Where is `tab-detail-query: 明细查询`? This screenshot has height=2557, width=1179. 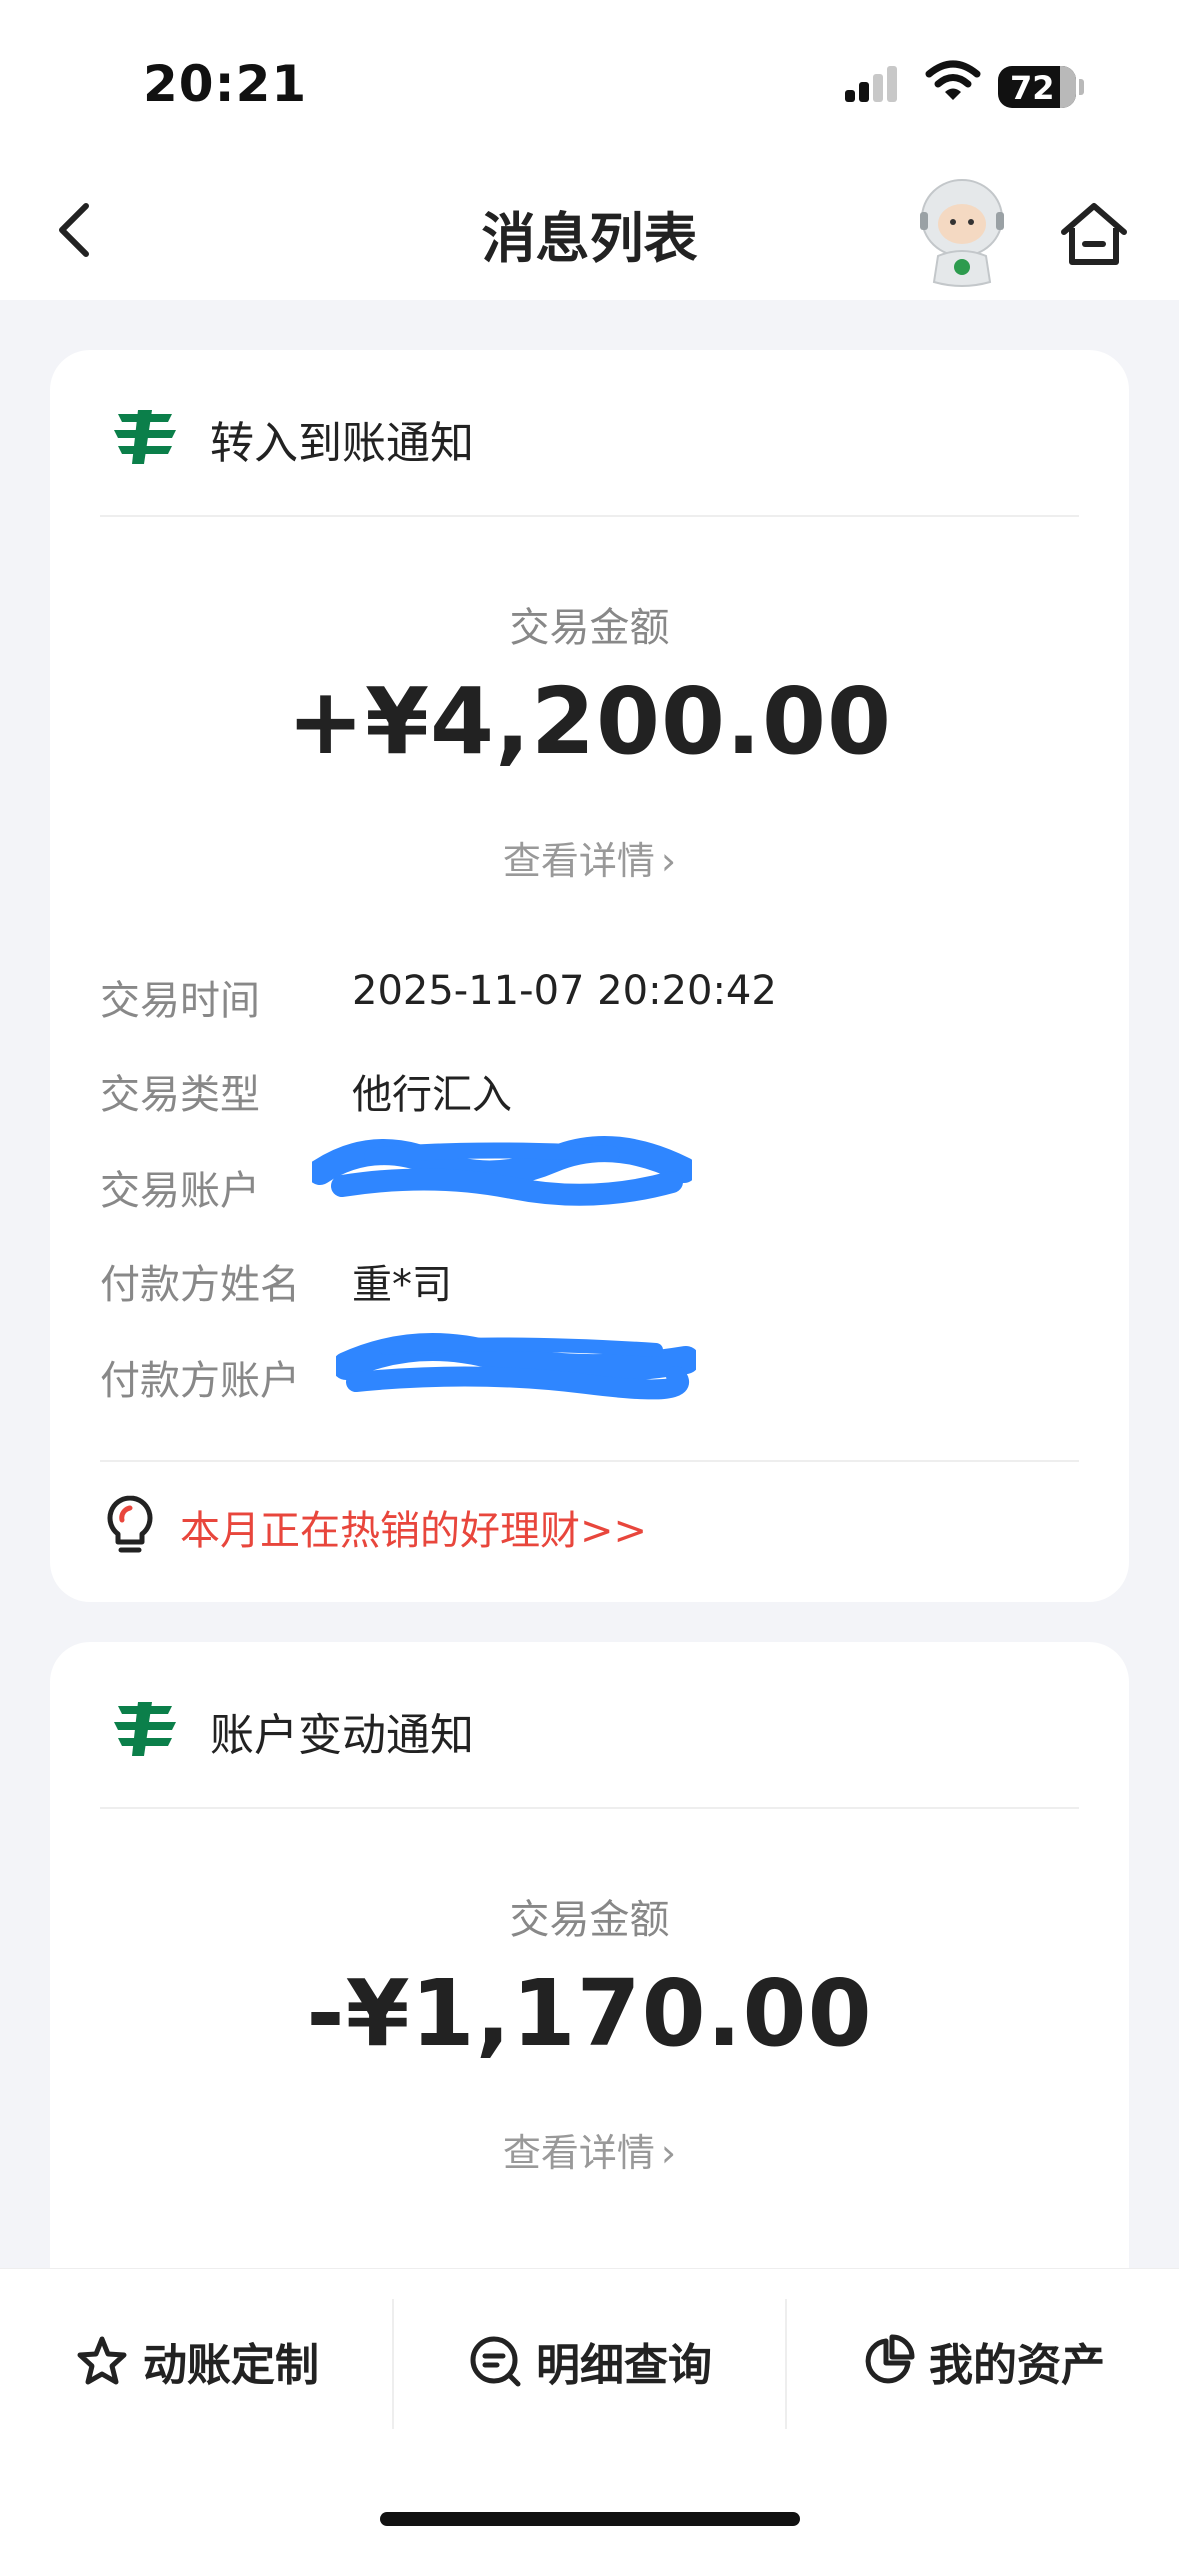 tab-detail-query: 明细查询 is located at coordinates (589, 2369).